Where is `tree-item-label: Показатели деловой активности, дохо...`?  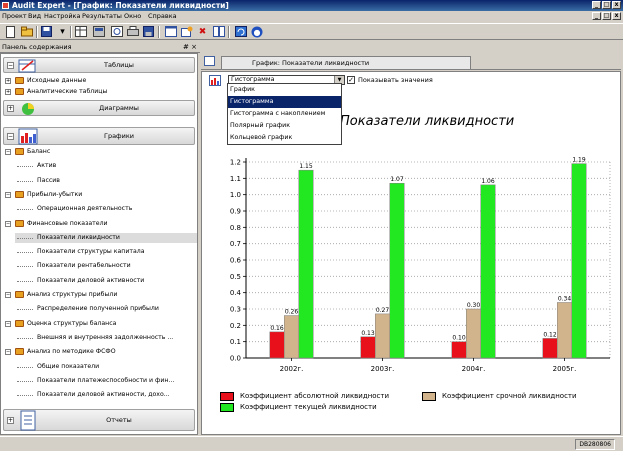 tree-item-label: Показатели деловой активности, дохо... is located at coordinates (103, 395).